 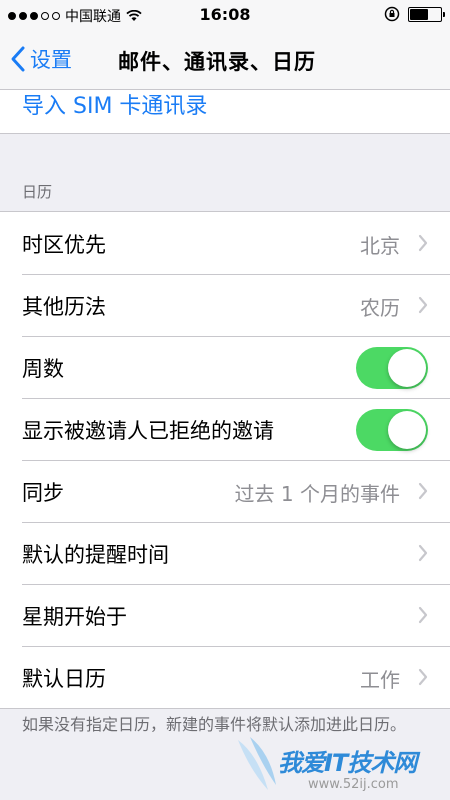 What do you see at coordinates (426, 14) in the screenshot?
I see `battery-icon` at bounding box center [426, 14].